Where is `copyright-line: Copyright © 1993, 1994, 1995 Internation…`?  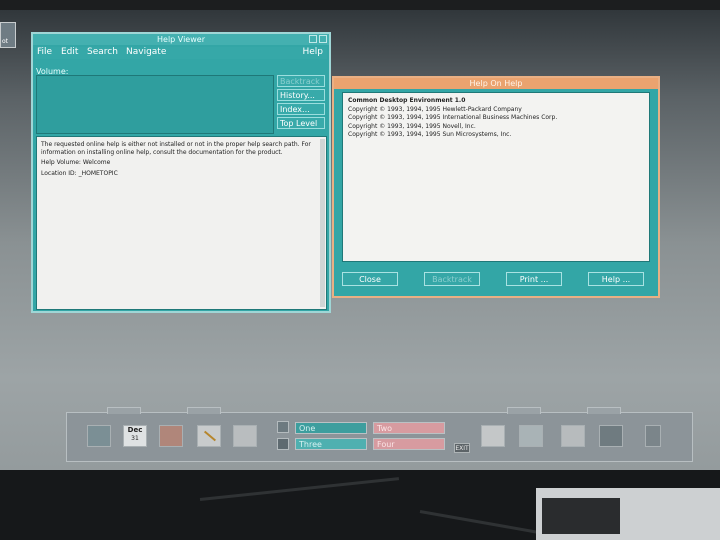
copyright-line: Copyright © 1993, 1994, 1995 Internation… is located at coordinates (453, 117).